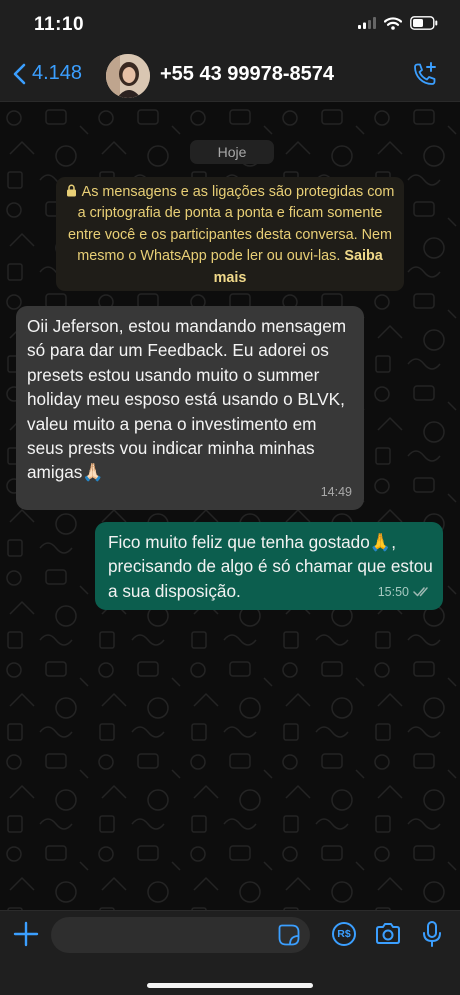 The height and width of the screenshot is (995, 460). I want to click on camera-icon, so click(388, 933).